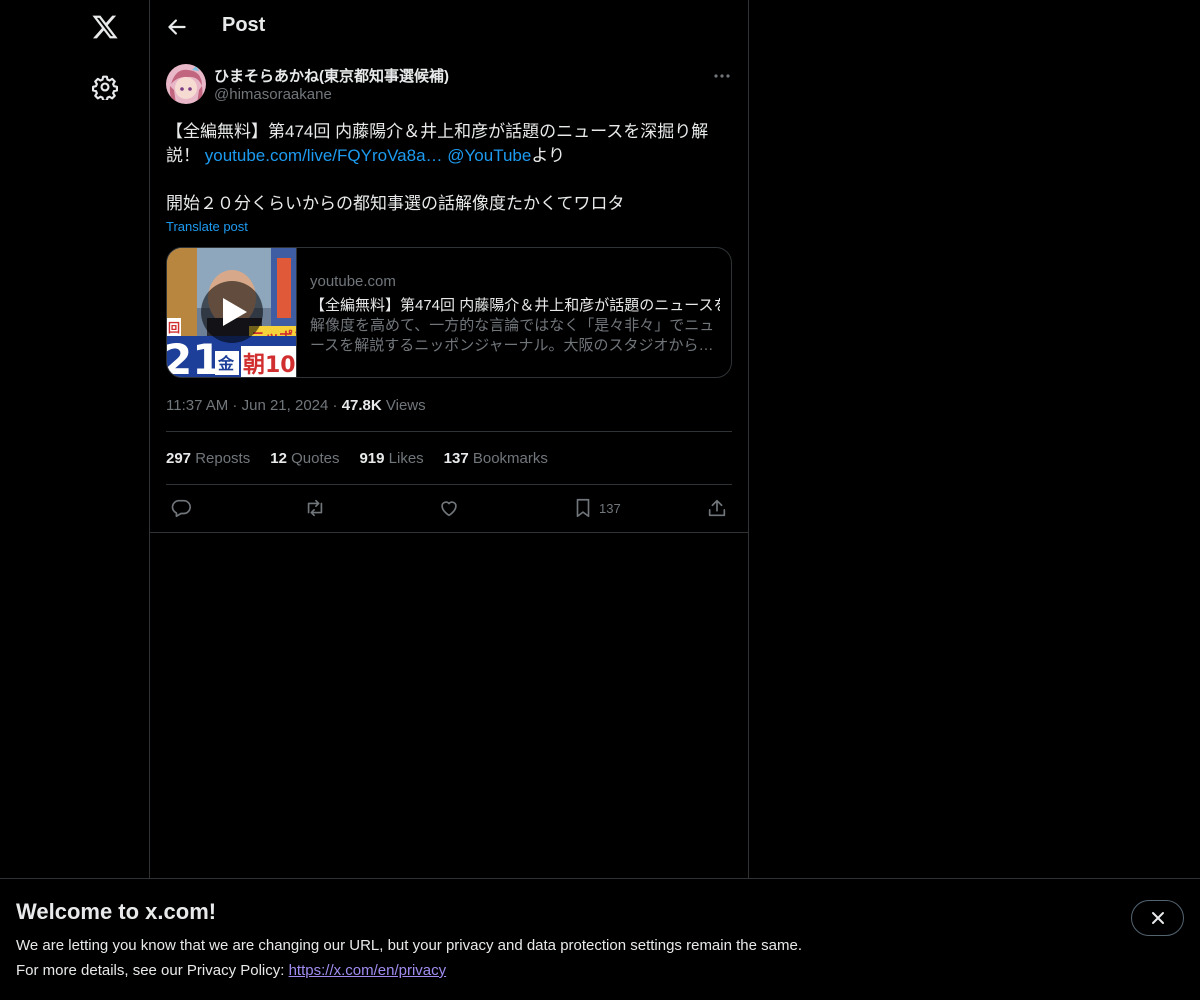  I want to click on bookmarks-stat: 137 Bookmarks, so click(496, 458).